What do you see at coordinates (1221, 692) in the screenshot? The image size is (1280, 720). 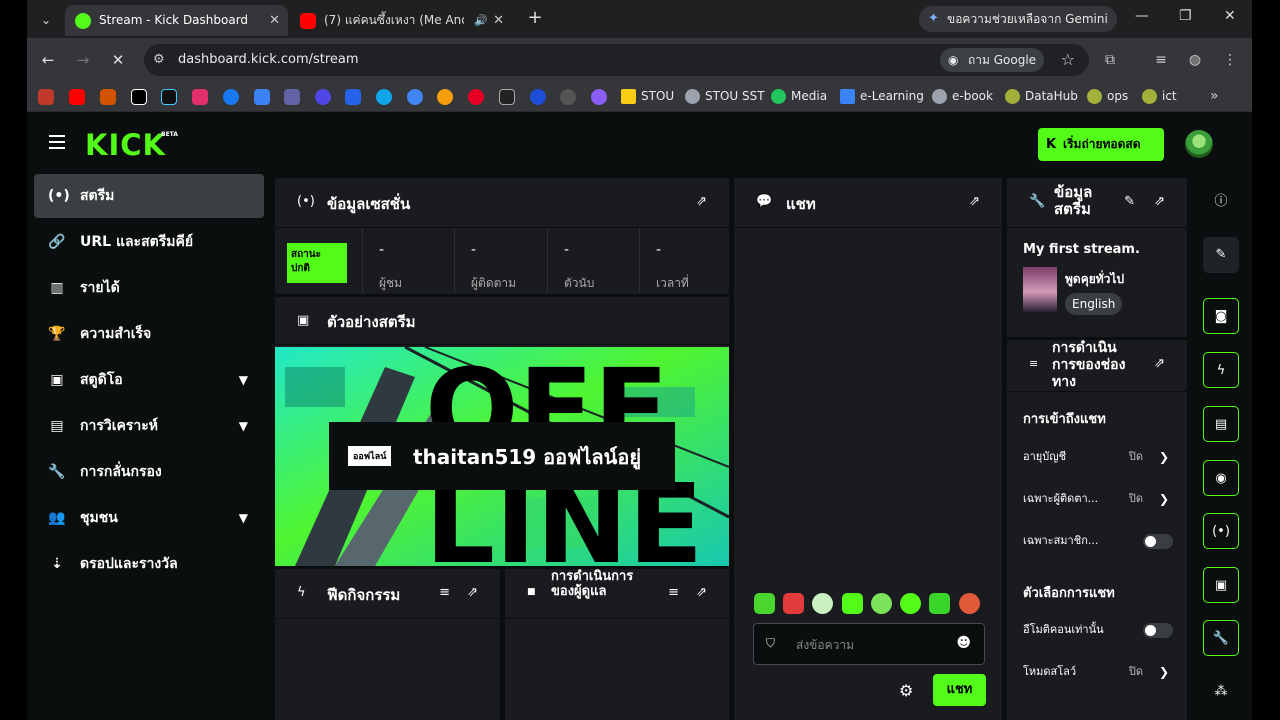 I see `more-dots-icon: ⁂` at bounding box center [1221, 692].